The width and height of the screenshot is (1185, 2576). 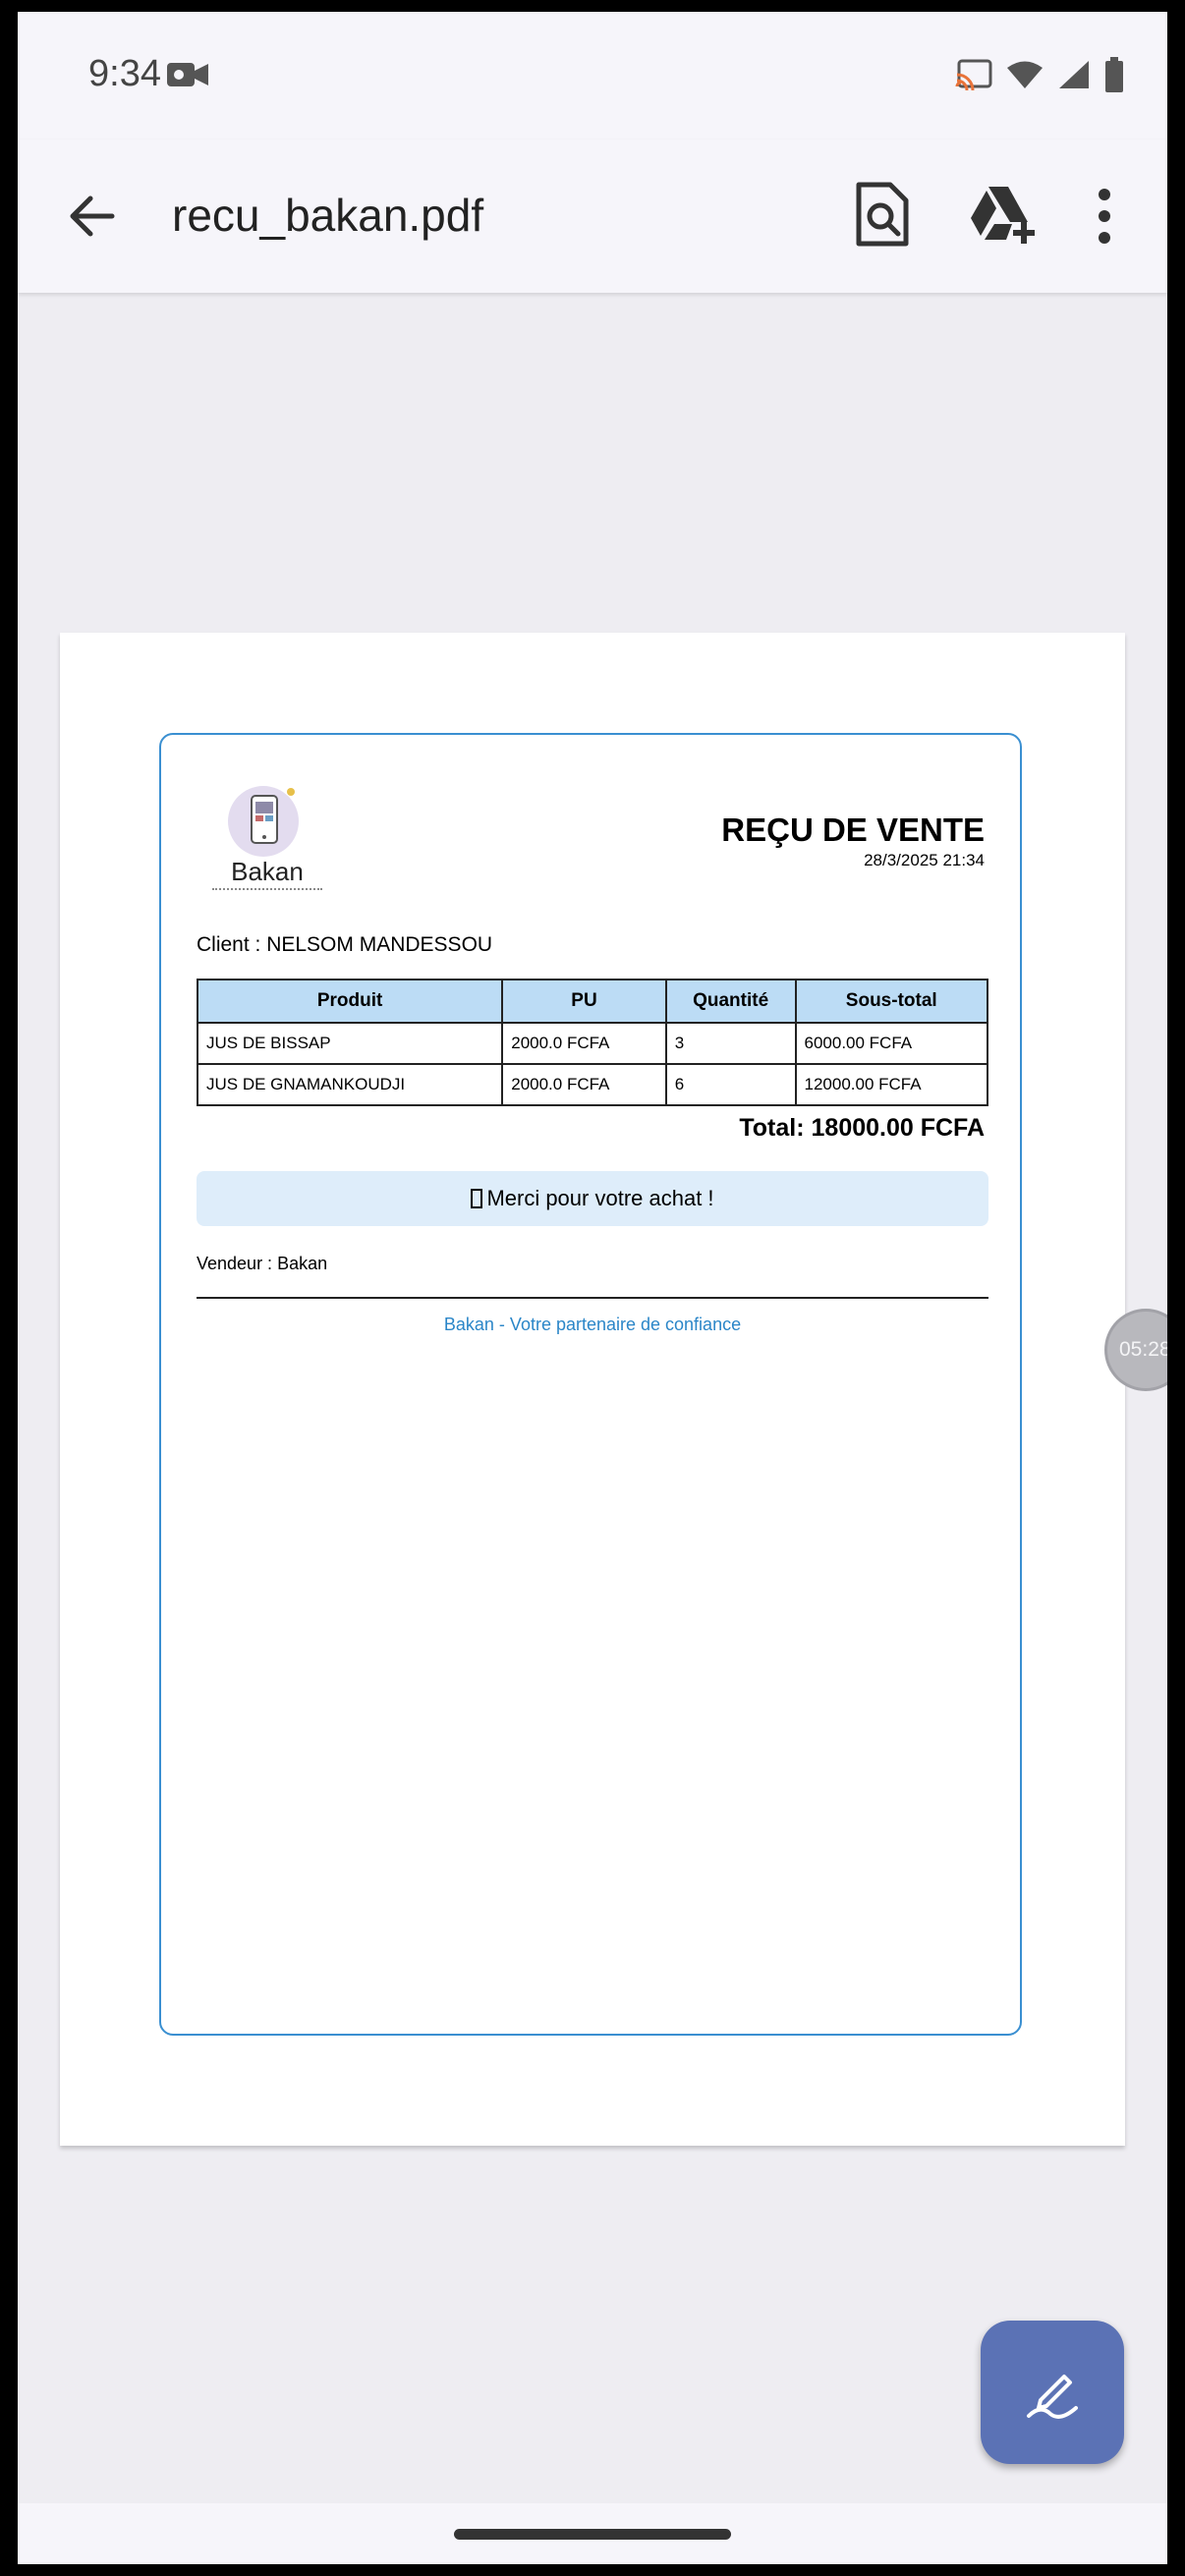 What do you see at coordinates (350, 1001) in the screenshot?
I see `column-header-produit: Produit` at bounding box center [350, 1001].